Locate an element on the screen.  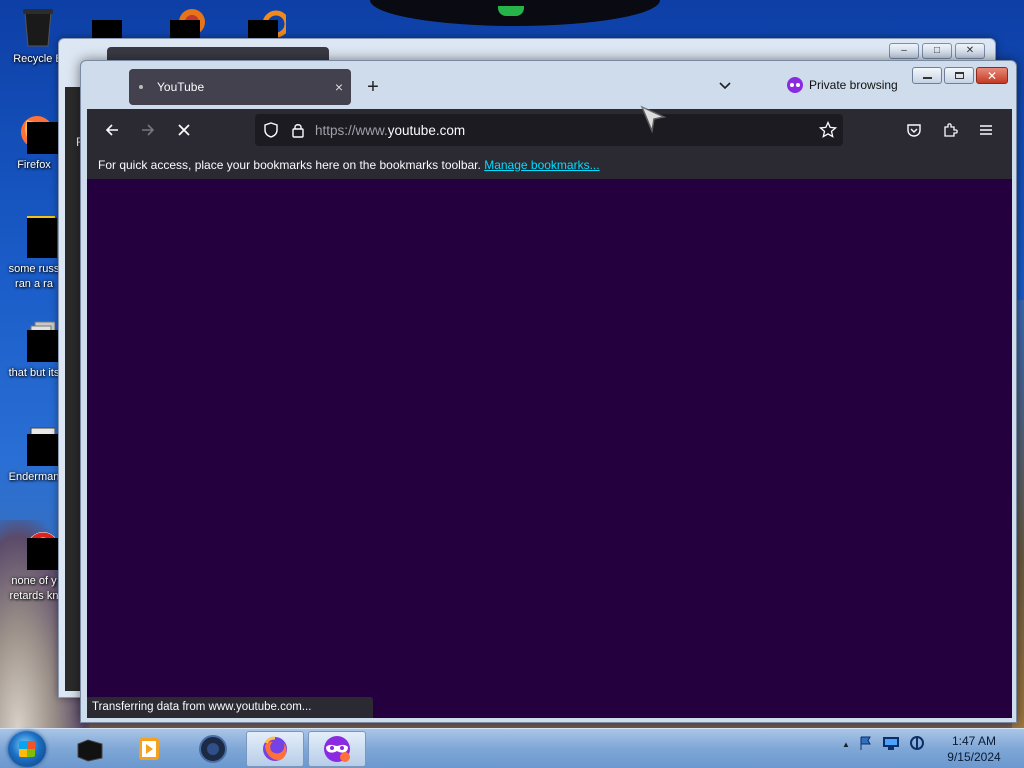
arrow-left-icon is located at coordinates (111, 130).